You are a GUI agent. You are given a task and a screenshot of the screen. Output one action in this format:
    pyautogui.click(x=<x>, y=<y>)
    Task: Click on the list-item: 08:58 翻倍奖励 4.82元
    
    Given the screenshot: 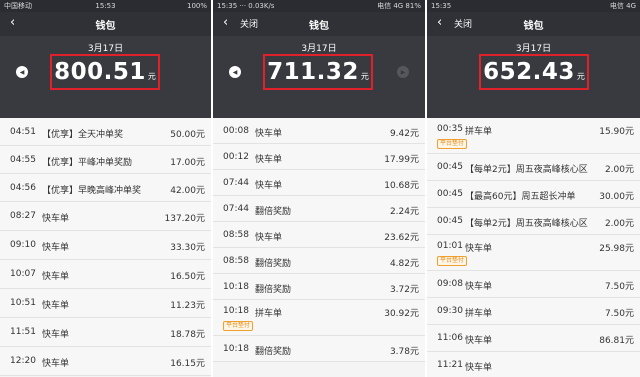 What is the action you would take?
    pyautogui.click(x=319, y=261)
    